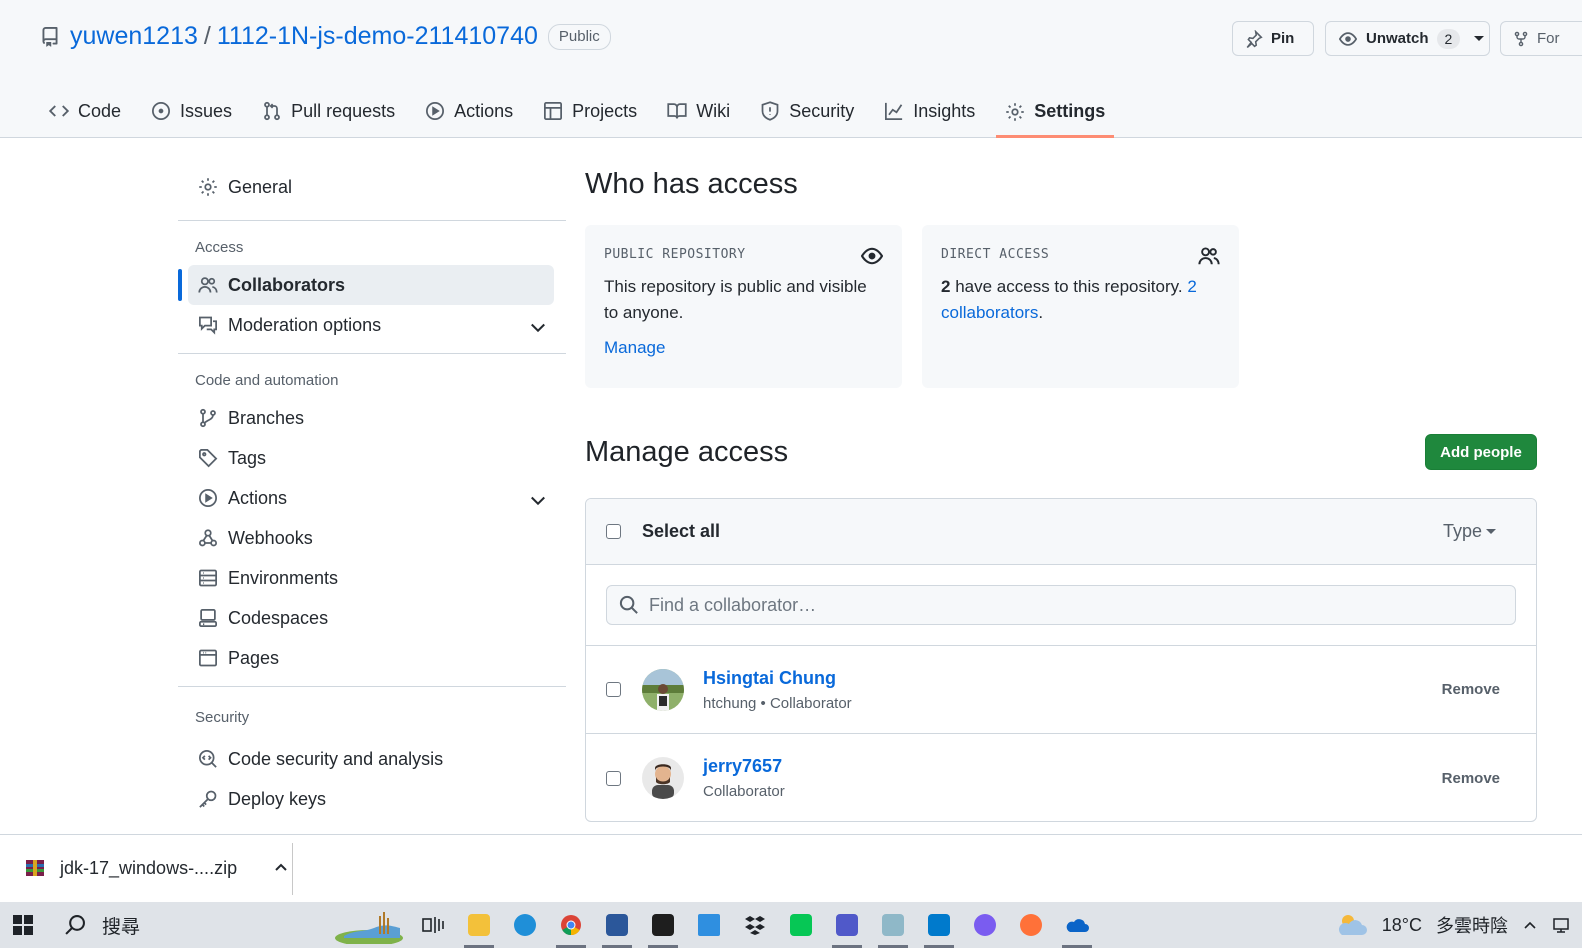  Describe the element at coordinates (372, 498) in the screenshot. I see `sidebar-item-actions: Actions` at that location.